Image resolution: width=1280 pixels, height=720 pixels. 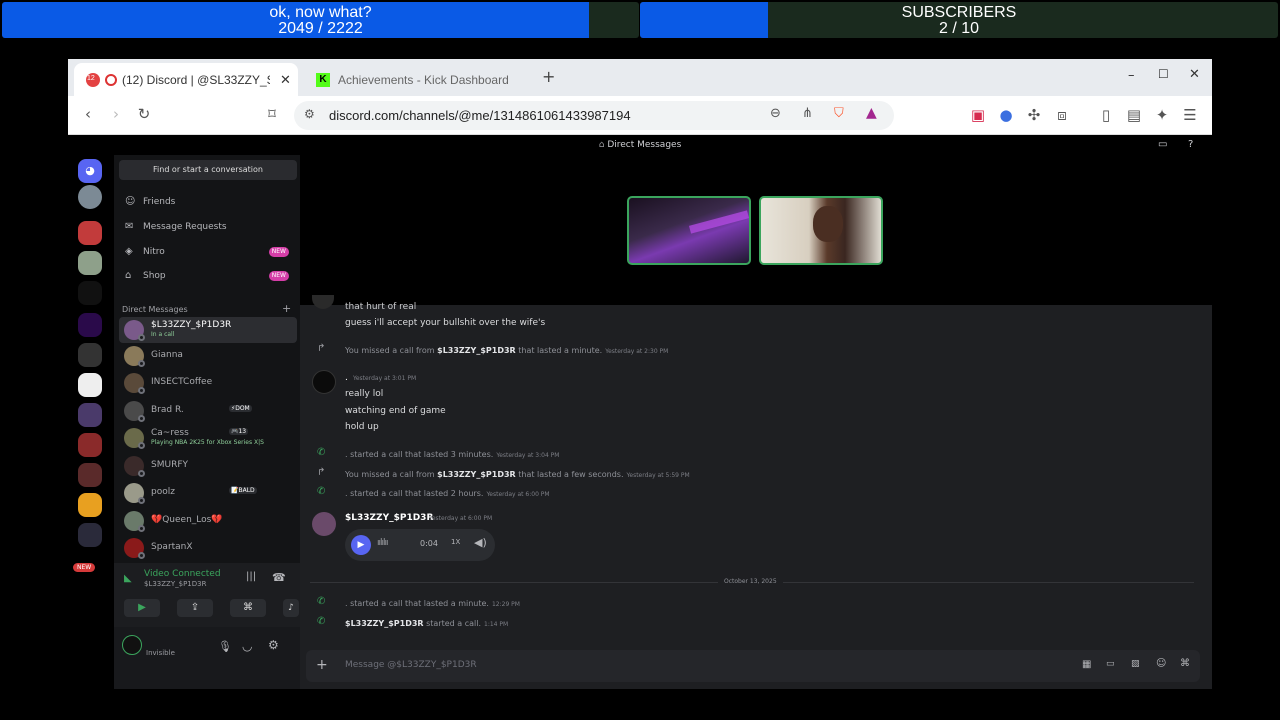 What do you see at coordinates (1110, 664) in the screenshot?
I see `gif-icon: ▭` at bounding box center [1110, 664].